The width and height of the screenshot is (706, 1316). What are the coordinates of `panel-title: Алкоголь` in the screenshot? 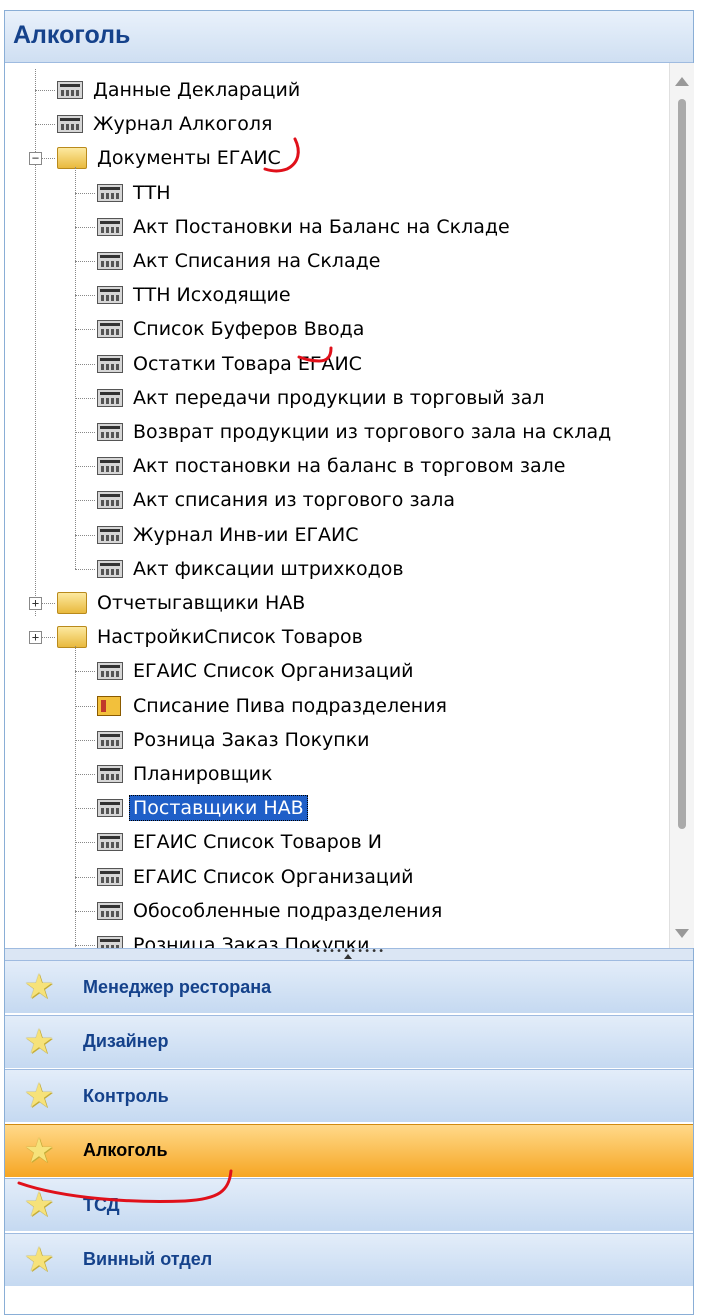 It's located at (72, 35).